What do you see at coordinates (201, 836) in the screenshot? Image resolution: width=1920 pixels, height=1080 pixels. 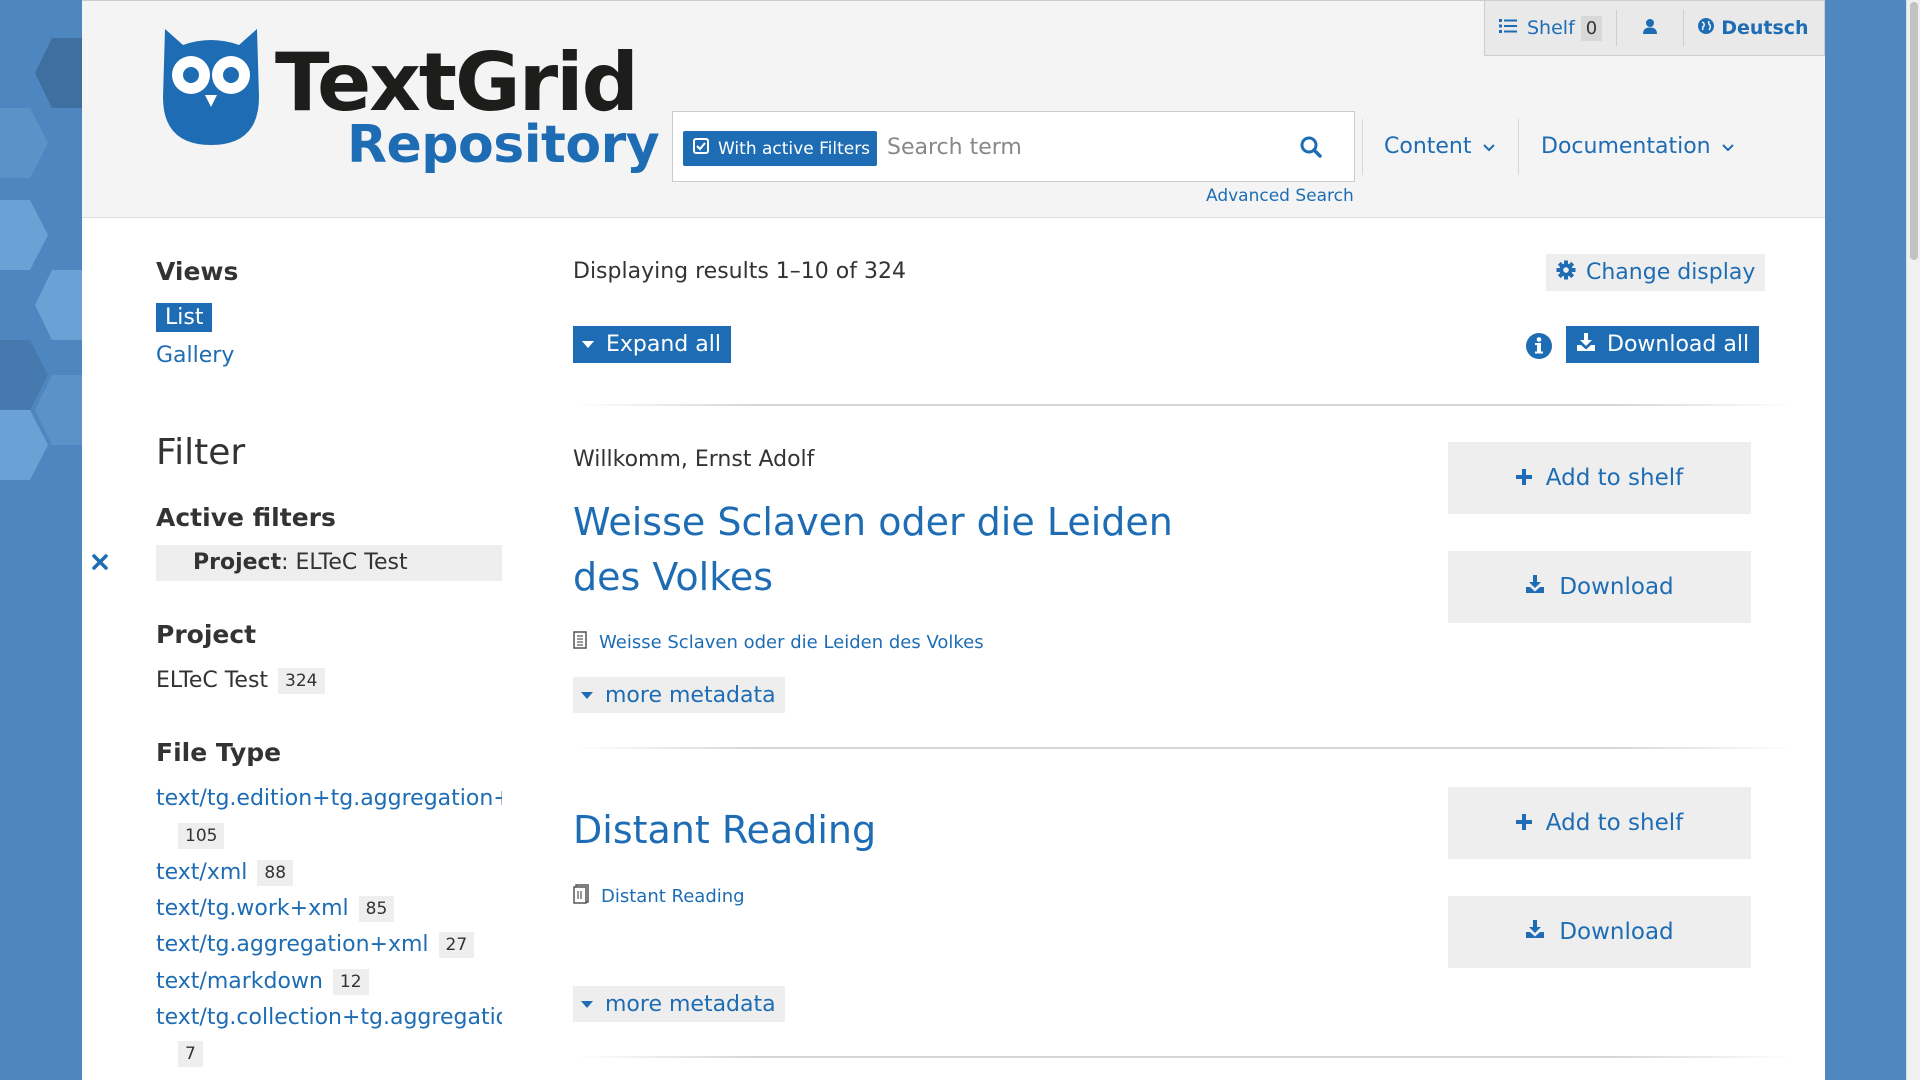 I see `filetype-facet-count: 105` at bounding box center [201, 836].